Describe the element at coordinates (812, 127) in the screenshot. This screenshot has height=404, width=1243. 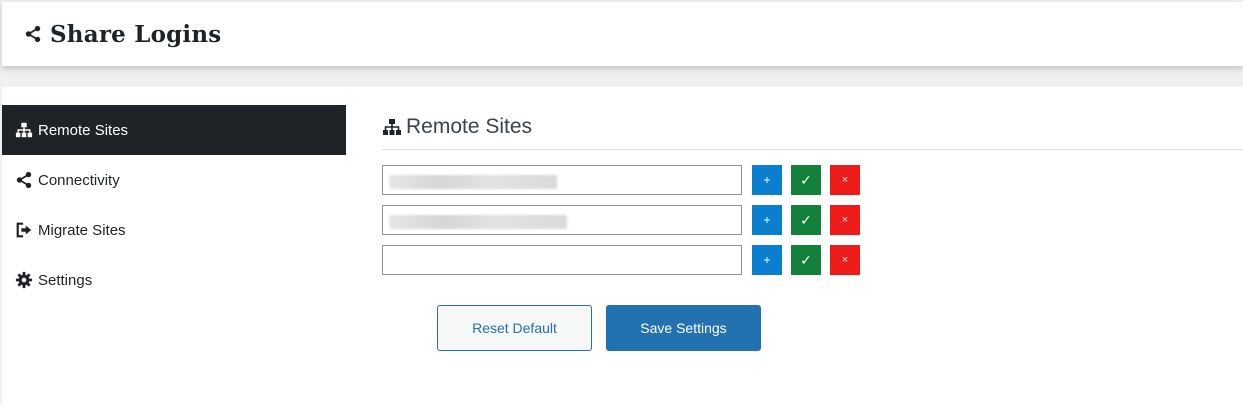
I see `section-title: Remote Sites` at that location.